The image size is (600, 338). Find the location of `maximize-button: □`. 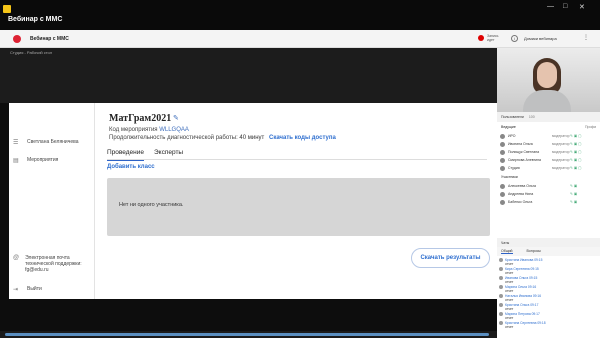

maximize-button: □ is located at coordinates (565, 6).